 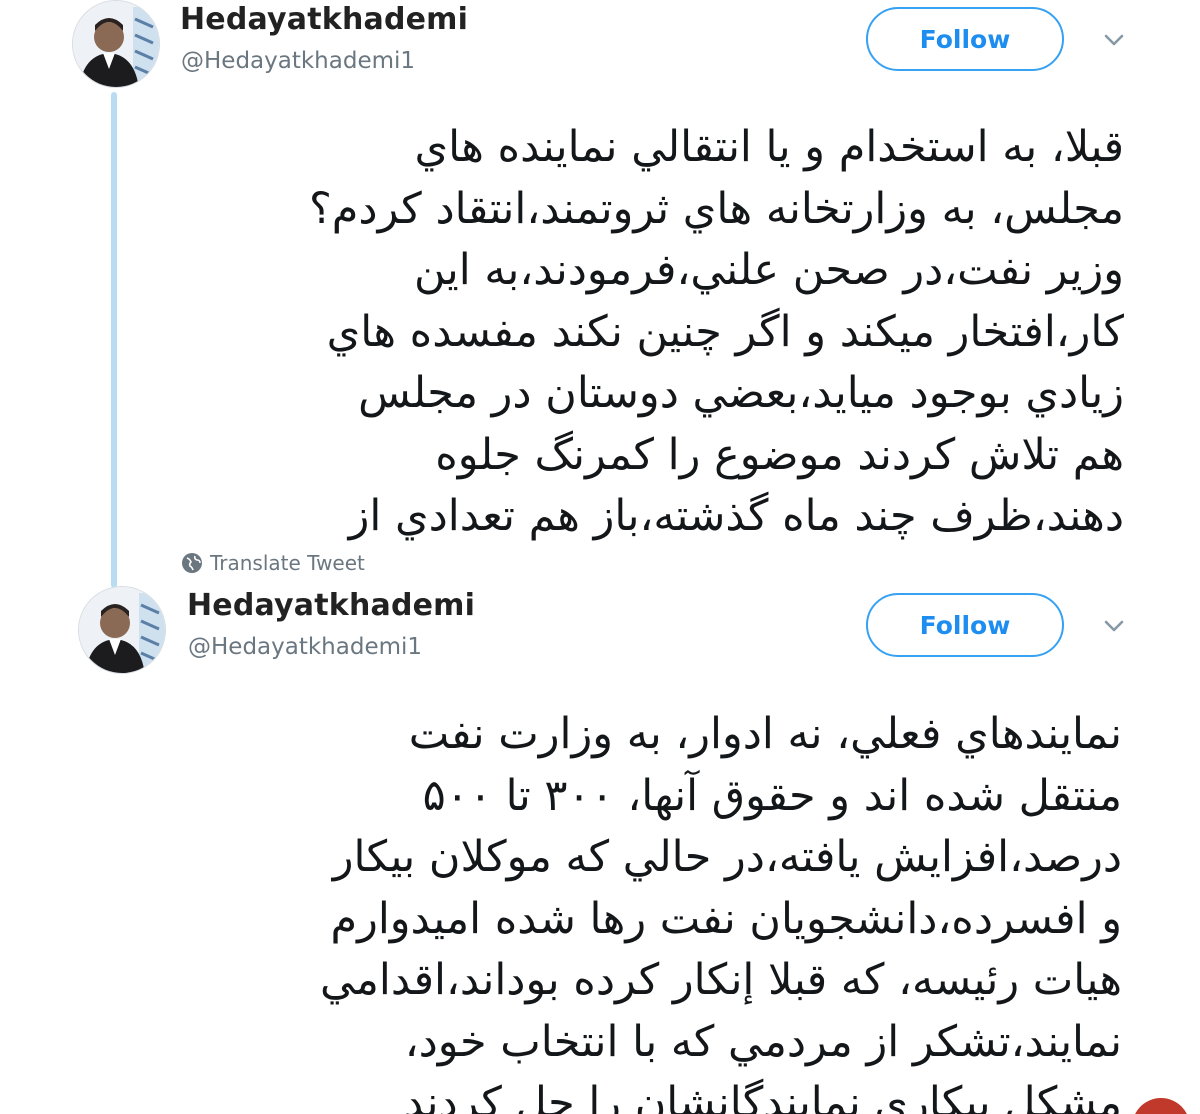 I want to click on tweet-text-line: زيادي بوجود ميايد،بعضي دوستان در مجلس, so click(x=741, y=393).